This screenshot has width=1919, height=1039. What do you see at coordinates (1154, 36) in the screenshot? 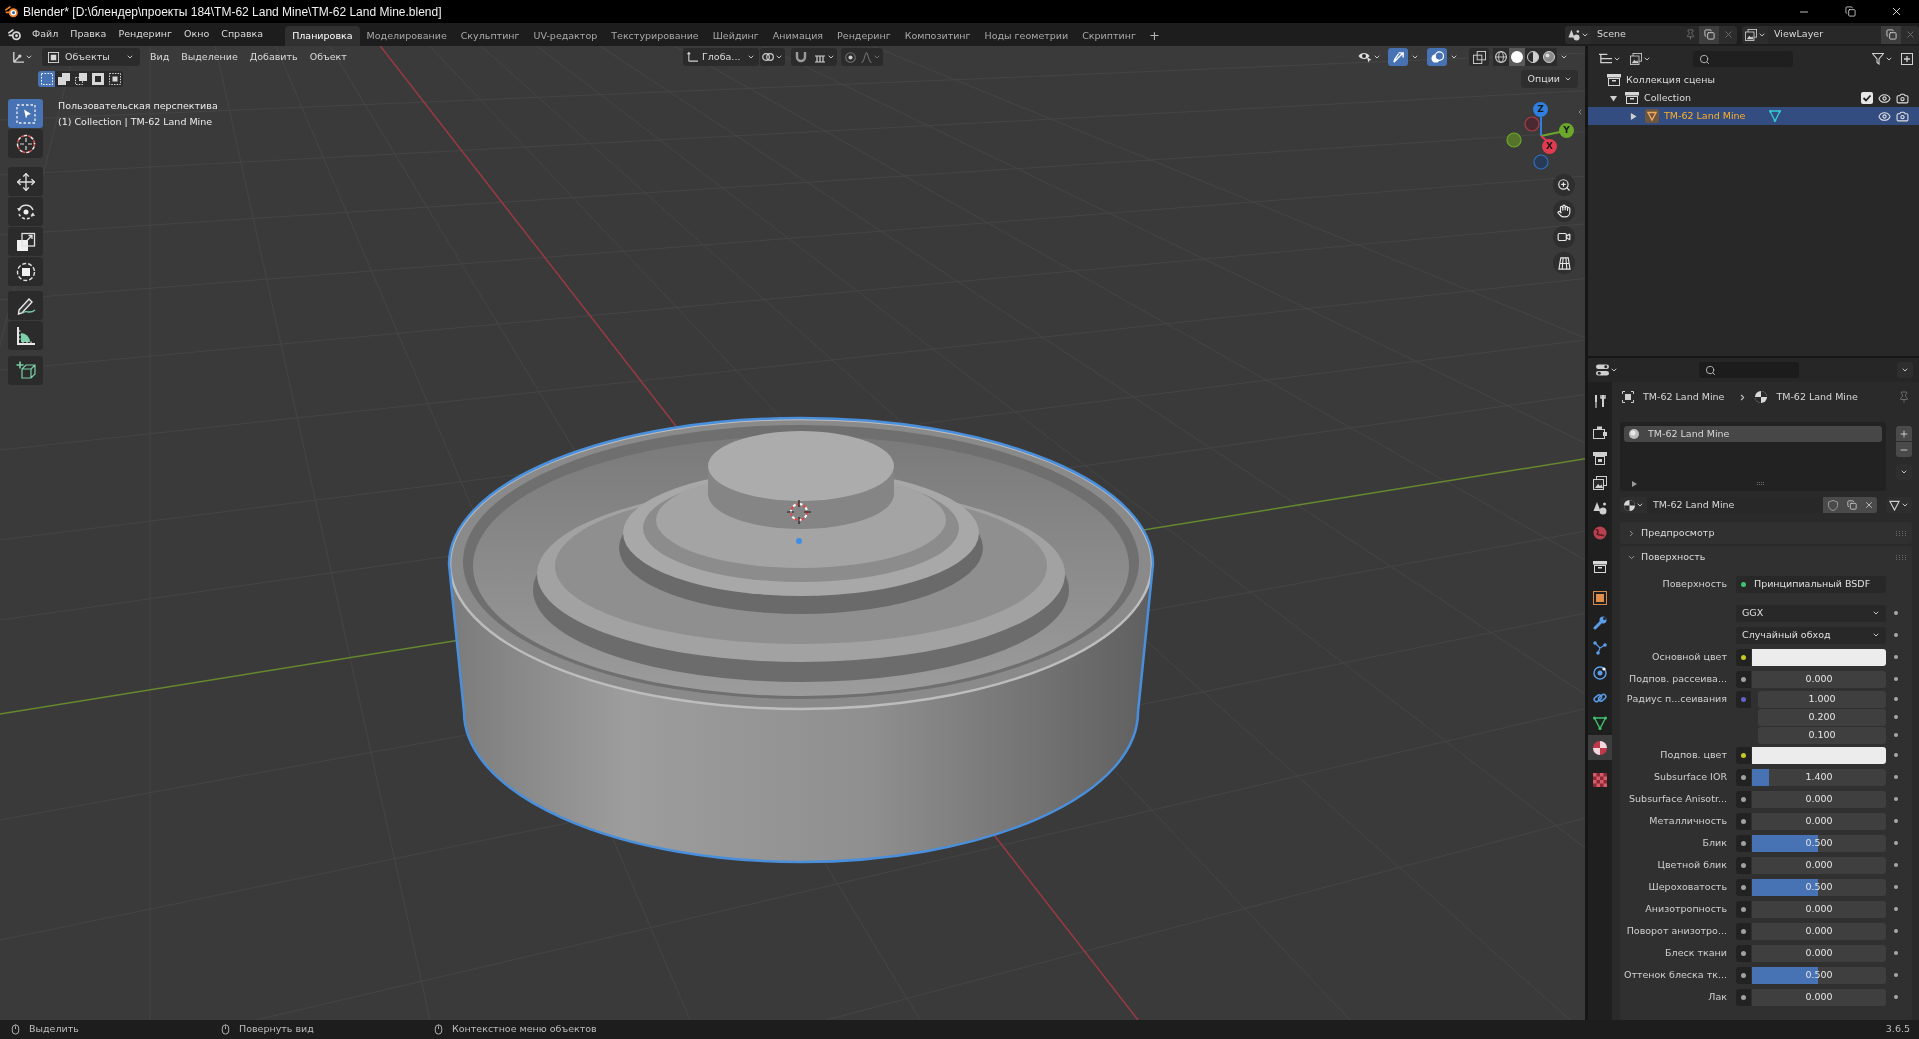
I see `add-workspace-button: +` at bounding box center [1154, 36].